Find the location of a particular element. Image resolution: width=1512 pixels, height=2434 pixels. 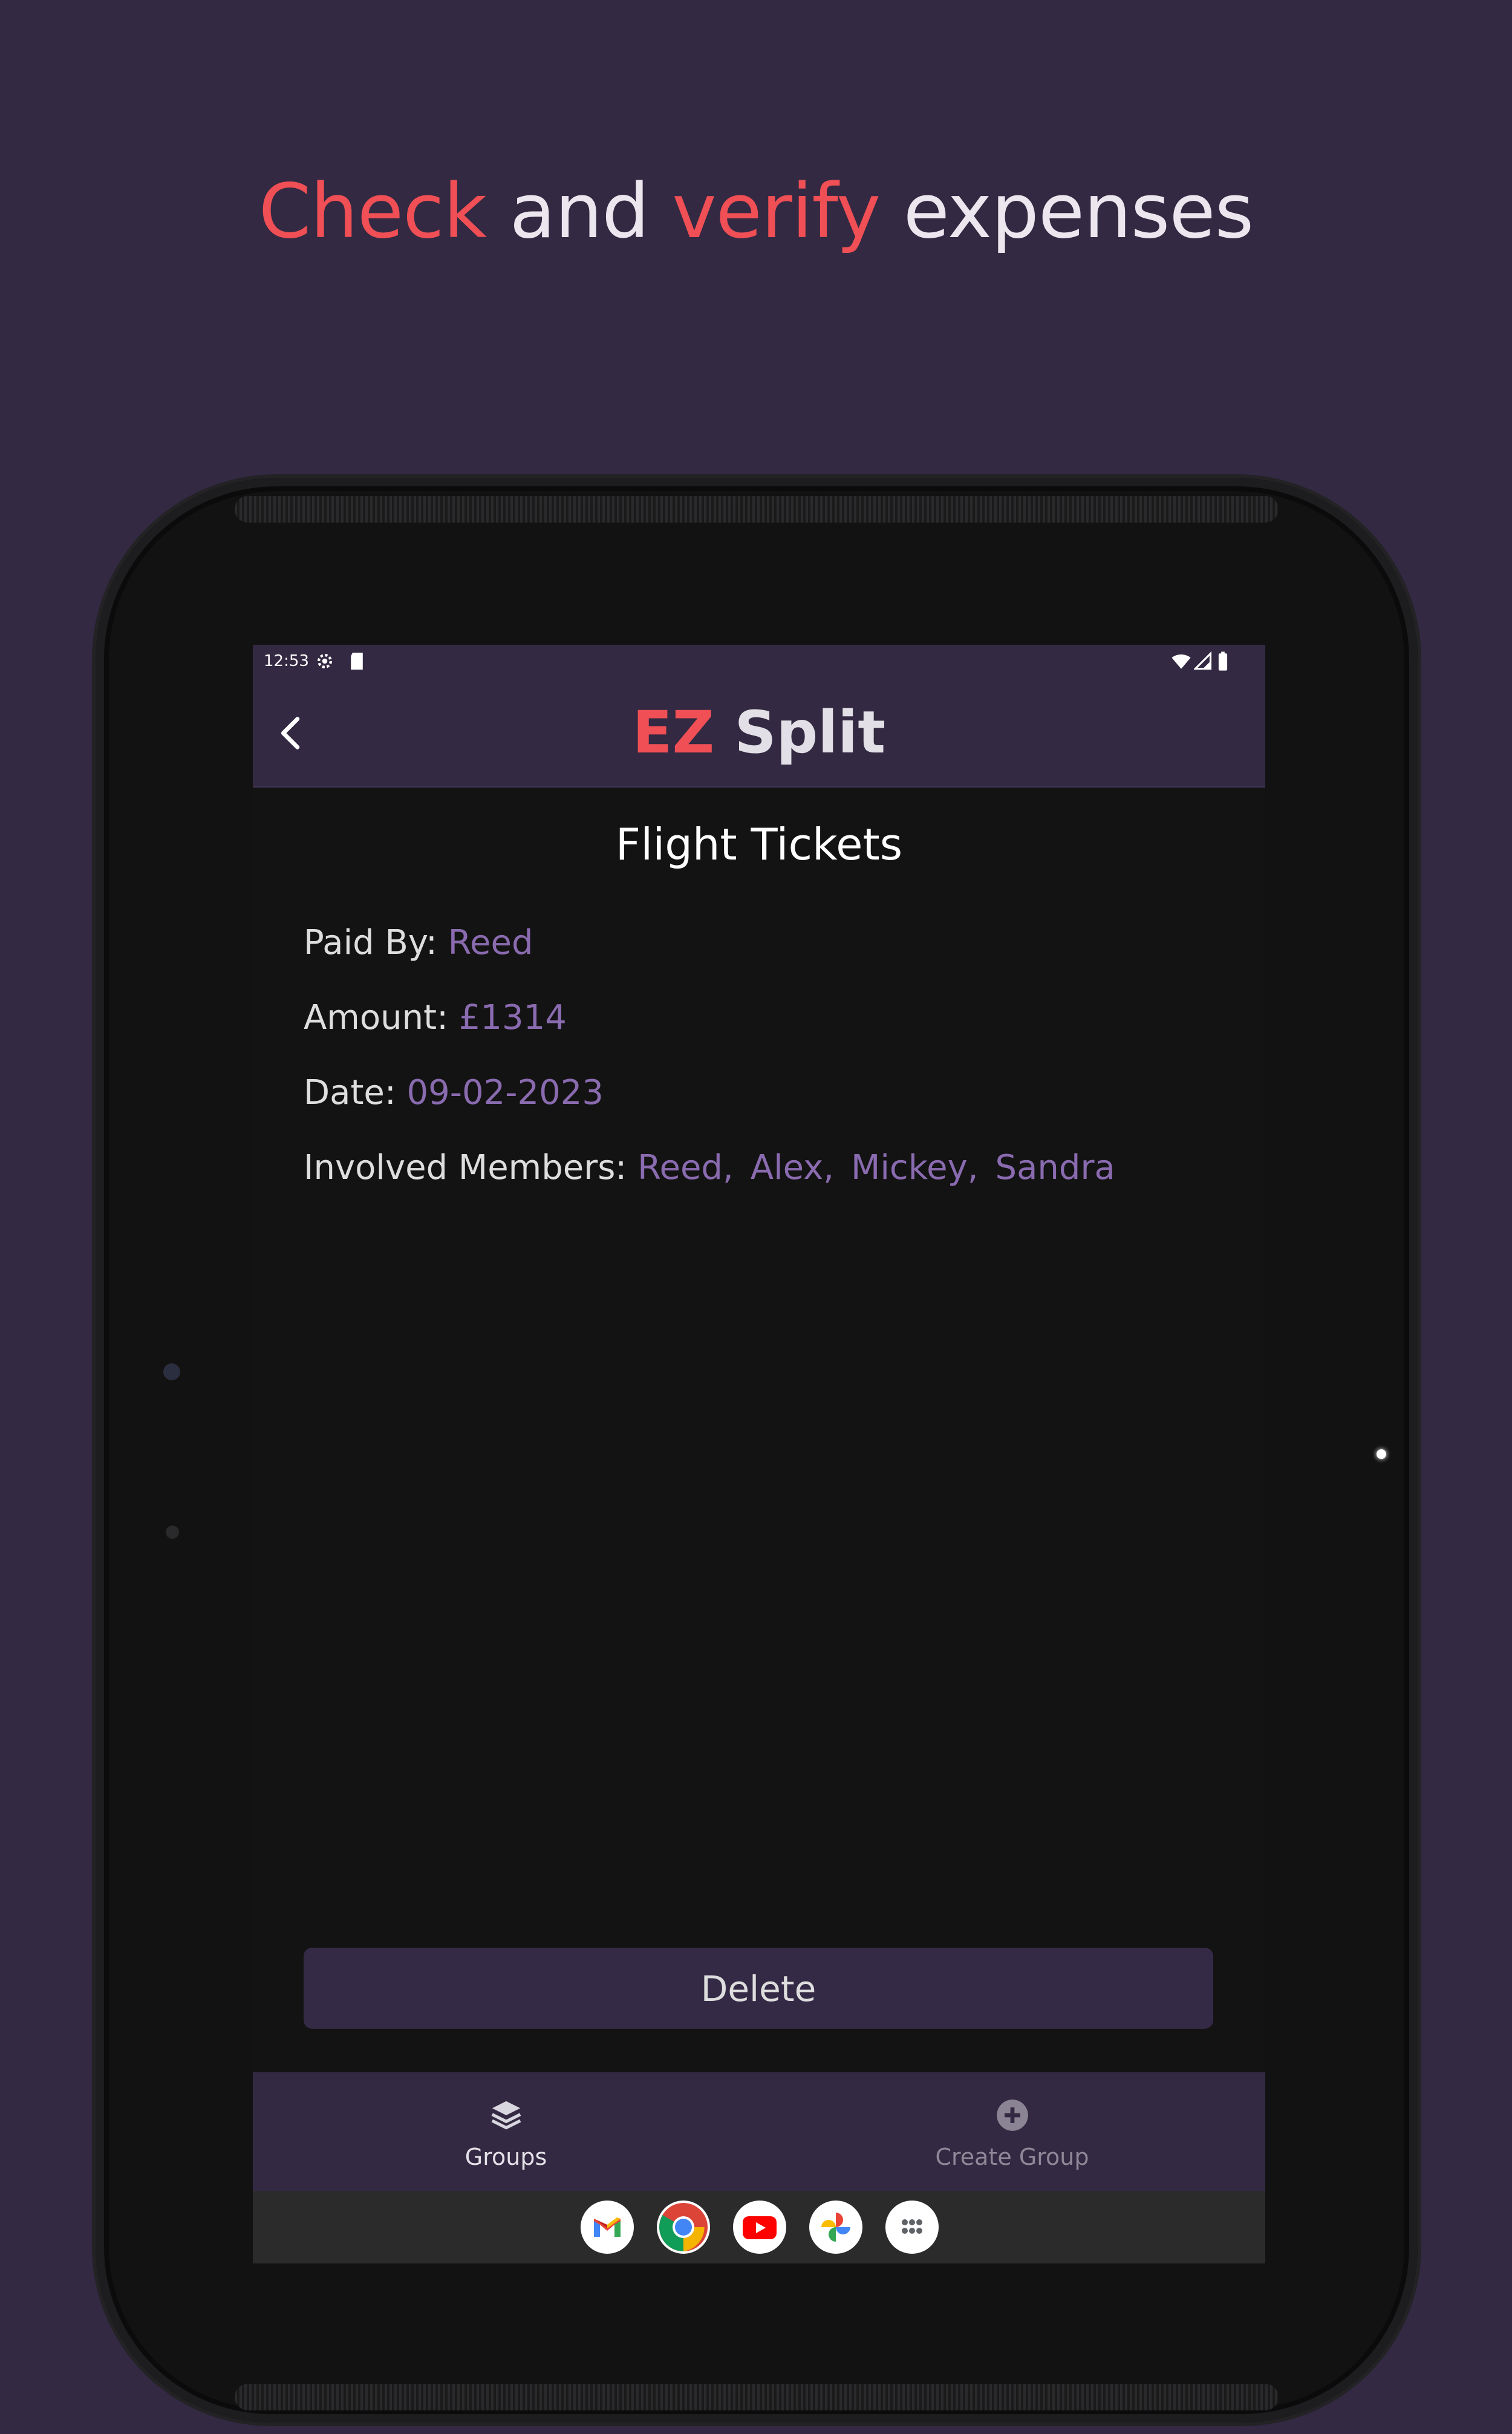

nav-label-groups: Groups is located at coordinates (505, 2157).